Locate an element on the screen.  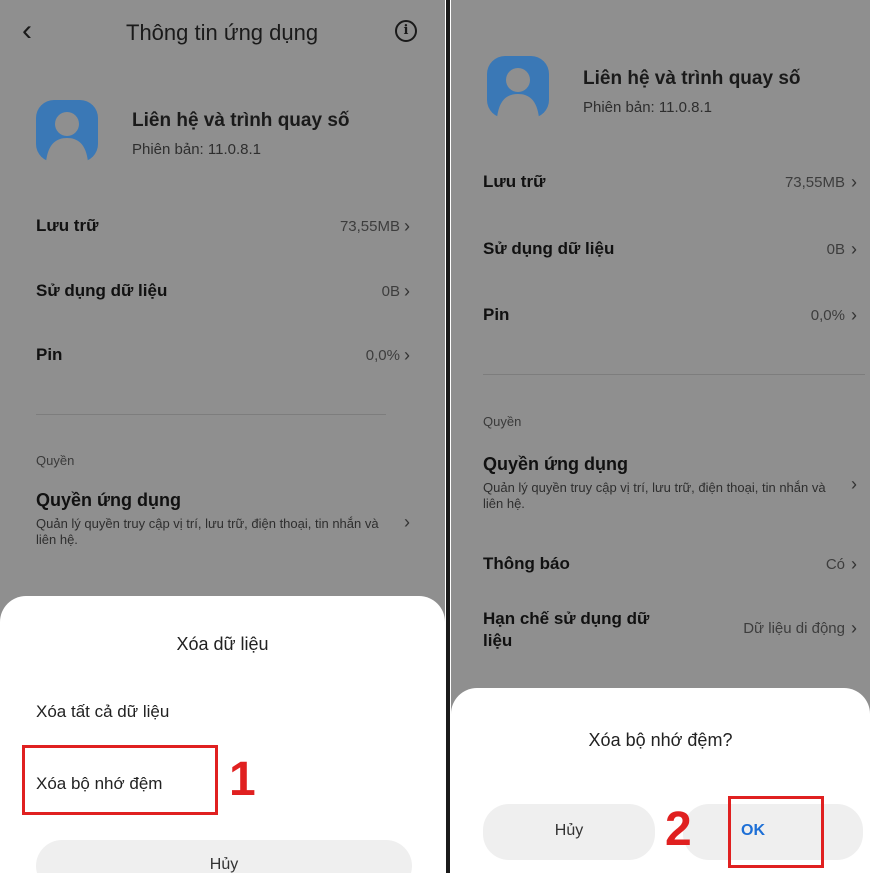
notifications-row: Thông báo Có › is located at coordinates (660, 568).